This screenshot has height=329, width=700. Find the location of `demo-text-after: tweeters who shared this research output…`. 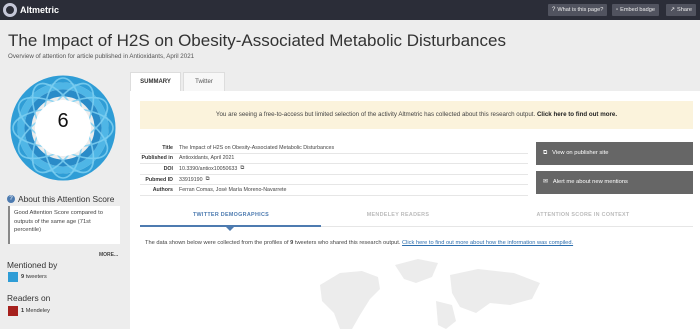

demo-text-after: tweeters who shared this research output… is located at coordinates (348, 243).